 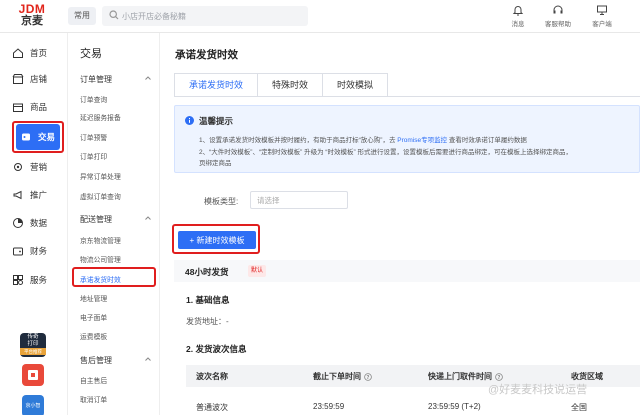 What do you see at coordinates (82, 16) in the screenshot?
I see `favorites-button: 常用` at bounding box center [82, 16].